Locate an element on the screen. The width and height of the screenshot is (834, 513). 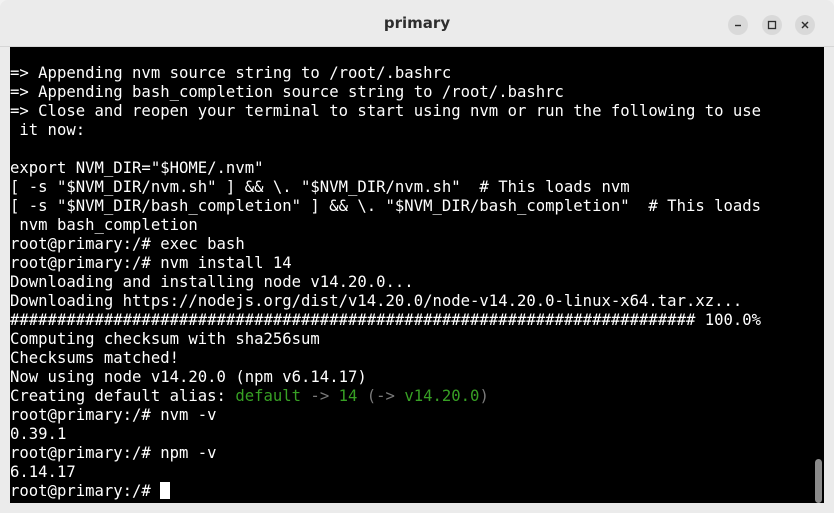
alias-version: 14 is located at coordinates (348, 396).